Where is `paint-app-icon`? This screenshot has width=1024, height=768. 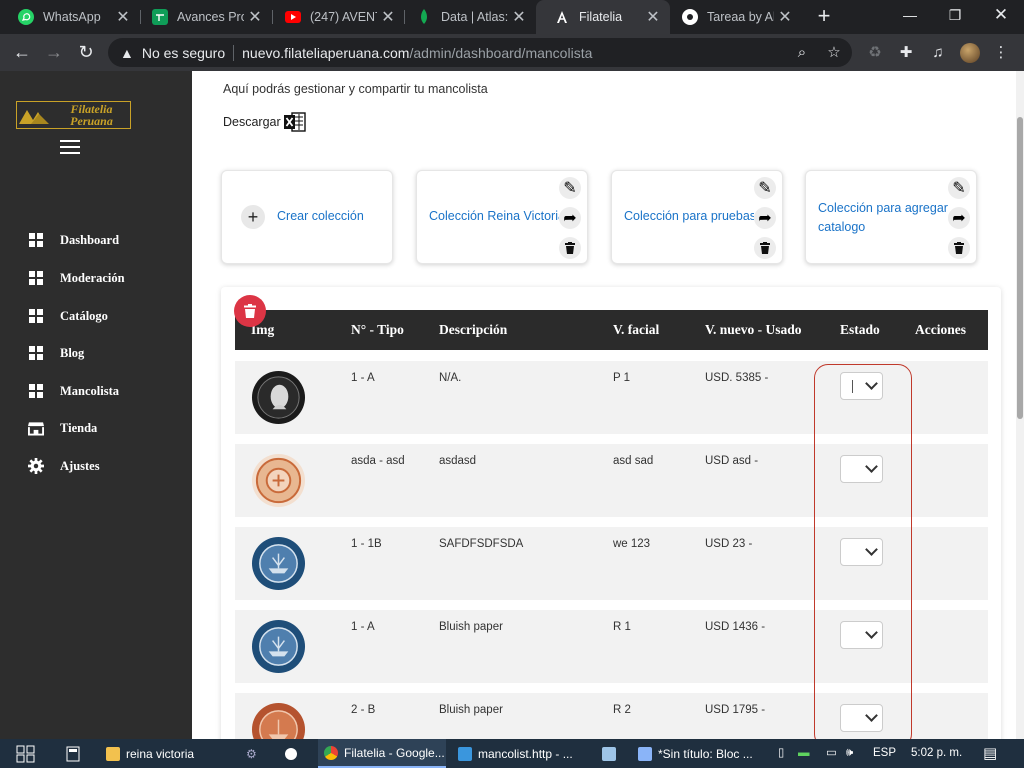 paint-app-icon is located at coordinates (612, 753).